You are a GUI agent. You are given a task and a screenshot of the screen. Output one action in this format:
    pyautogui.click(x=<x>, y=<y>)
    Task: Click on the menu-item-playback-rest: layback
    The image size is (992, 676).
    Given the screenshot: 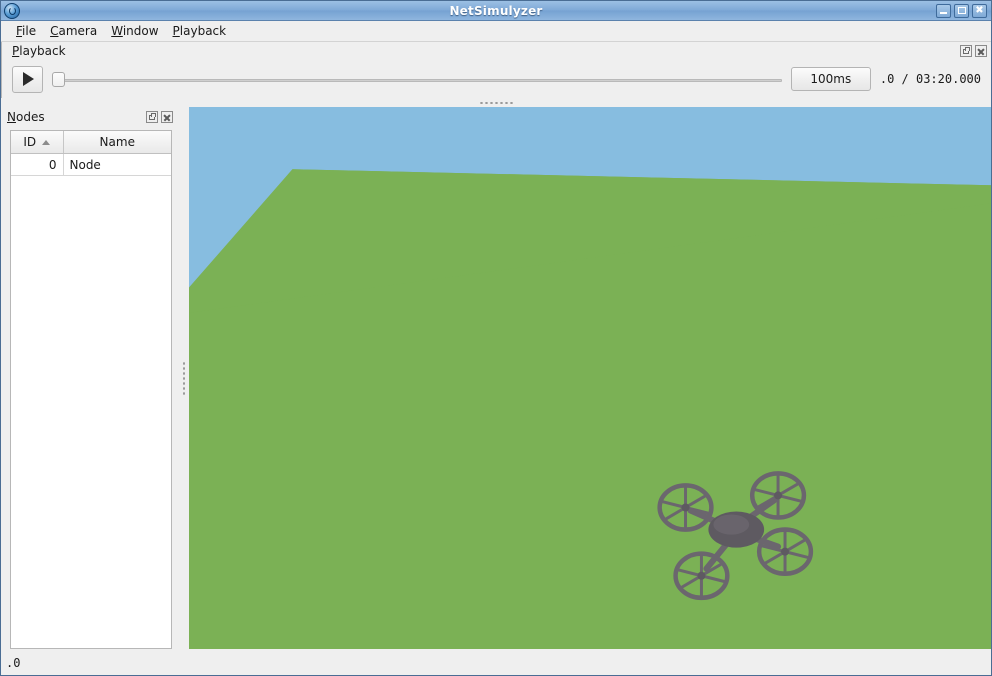 What is the action you would take?
    pyautogui.click(x=203, y=31)
    